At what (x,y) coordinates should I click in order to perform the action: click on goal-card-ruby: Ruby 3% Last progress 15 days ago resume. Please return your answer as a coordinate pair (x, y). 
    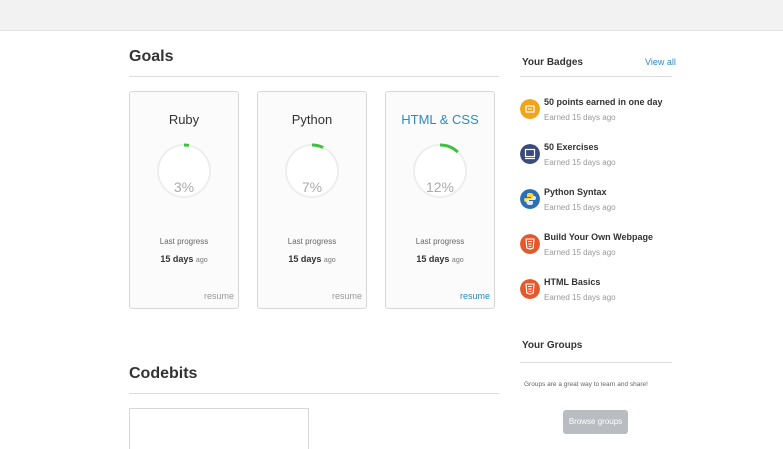
    Looking at the image, I should click on (184, 200).